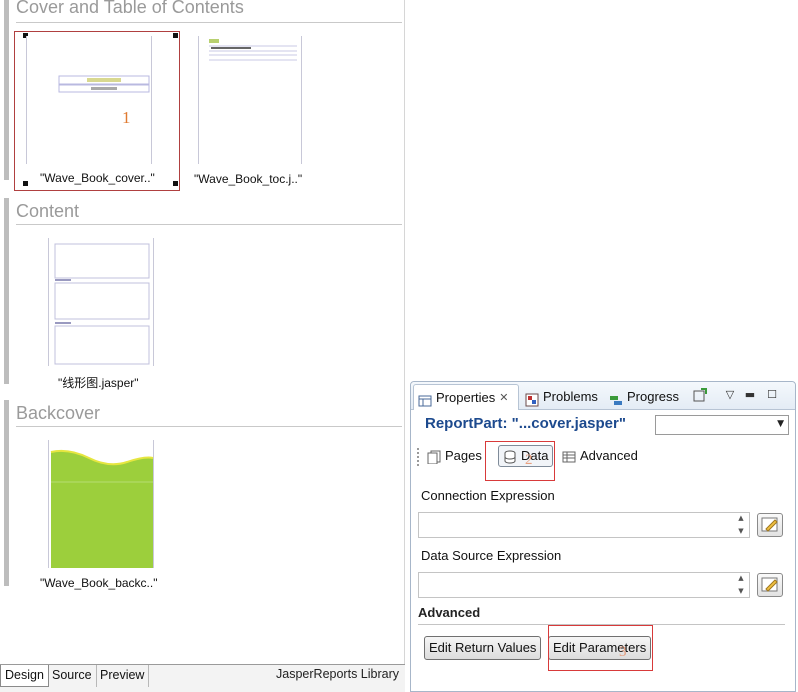 Image resolution: width=798 pixels, height=692 pixels. I want to click on toolbar-grip, so click(418, 457).